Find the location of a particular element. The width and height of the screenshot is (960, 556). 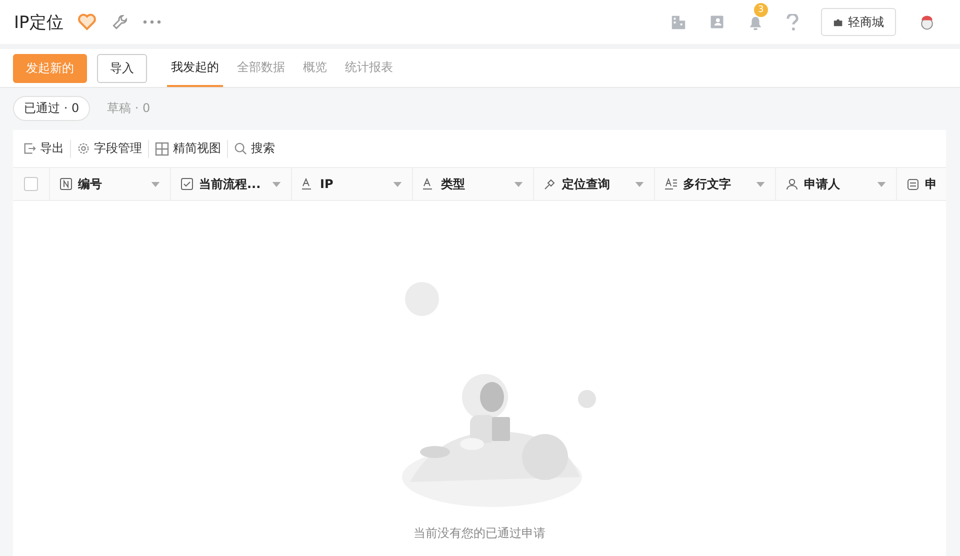

export-icon is located at coordinates (29, 148).